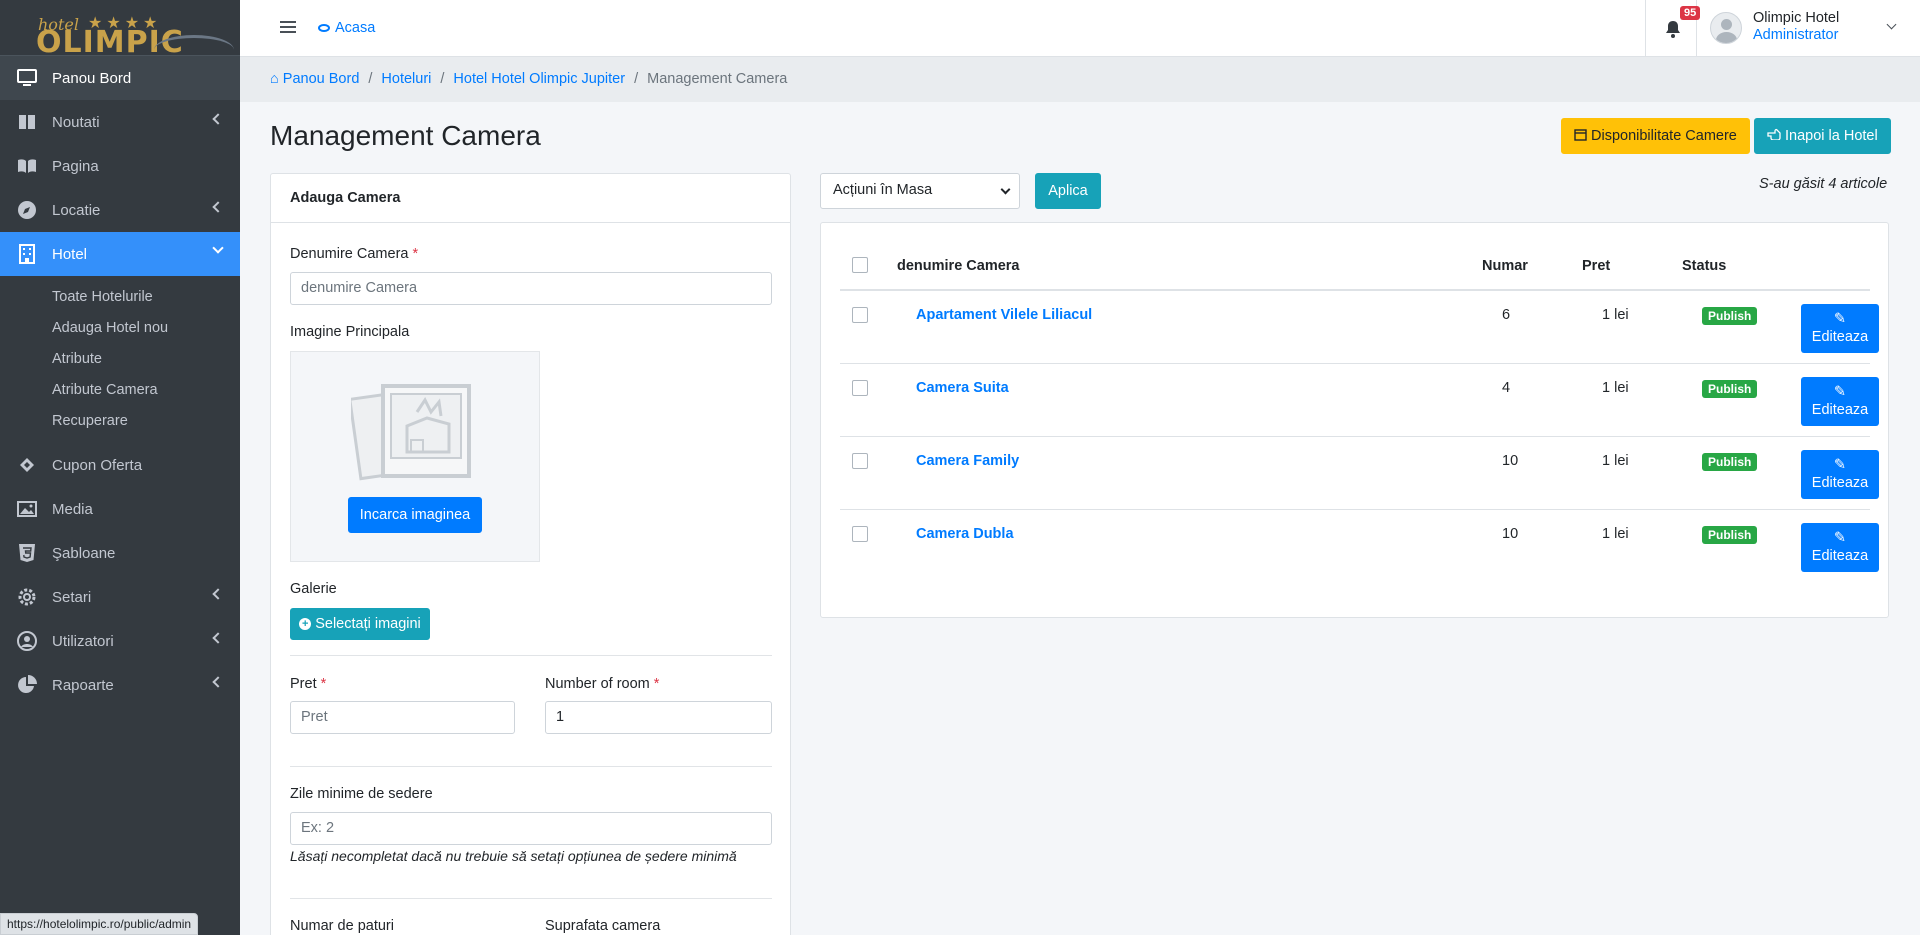 Image resolution: width=1920 pixels, height=935 pixels. What do you see at coordinates (360, 624) in the screenshot?
I see `select-images-button: + Selectați imagini` at bounding box center [360, 624].